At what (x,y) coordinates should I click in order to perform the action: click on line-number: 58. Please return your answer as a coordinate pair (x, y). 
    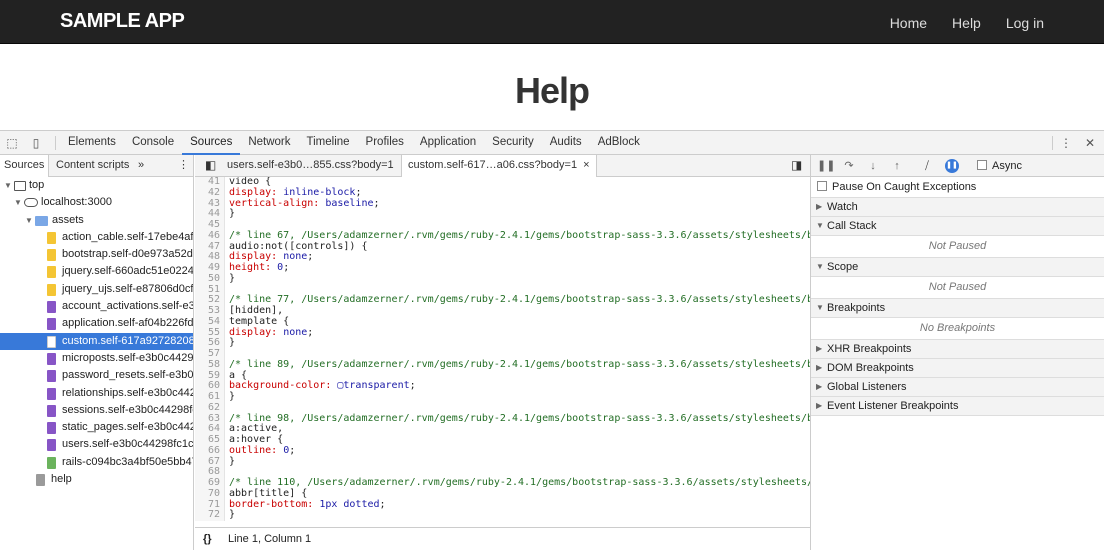
    Looking at the image, I should click on (210, 365).